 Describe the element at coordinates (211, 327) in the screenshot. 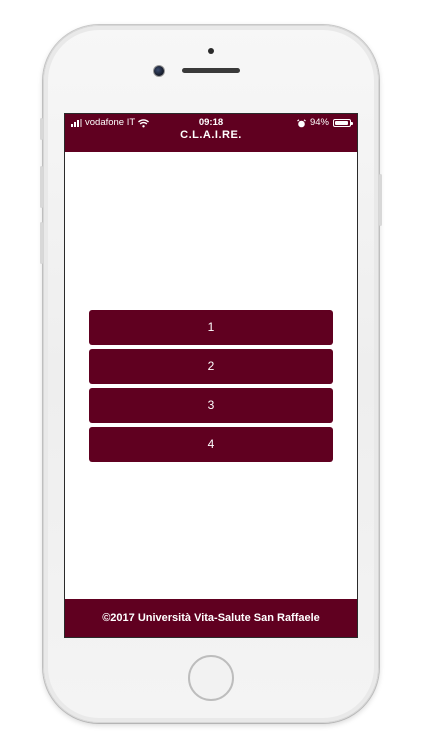

I see `menu-button-1: 1` at that location.